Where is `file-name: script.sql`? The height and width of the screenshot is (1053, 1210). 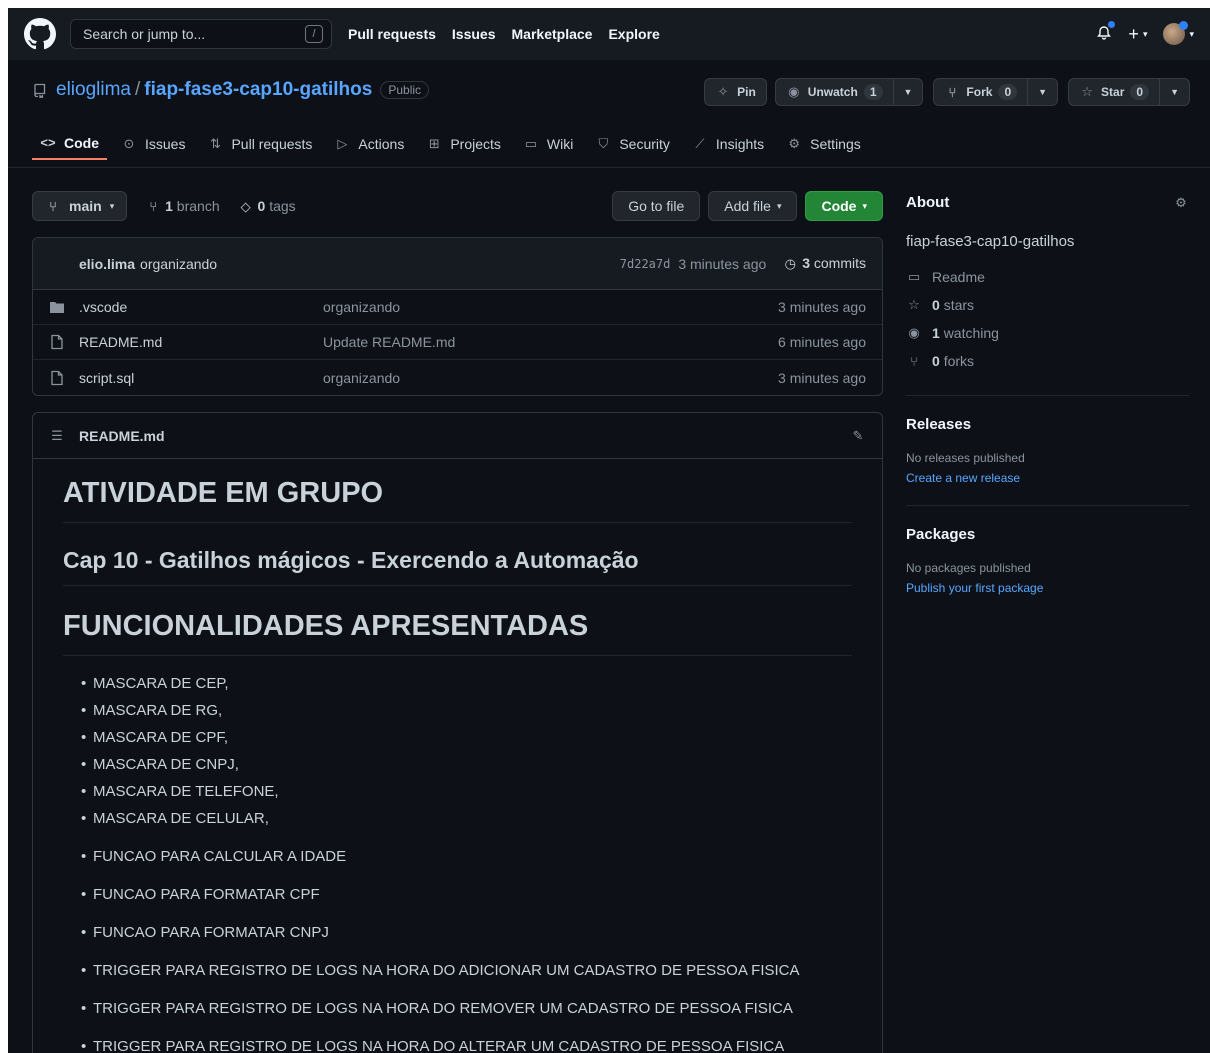 file-name: script.sql is located at coordinates (201, 378).